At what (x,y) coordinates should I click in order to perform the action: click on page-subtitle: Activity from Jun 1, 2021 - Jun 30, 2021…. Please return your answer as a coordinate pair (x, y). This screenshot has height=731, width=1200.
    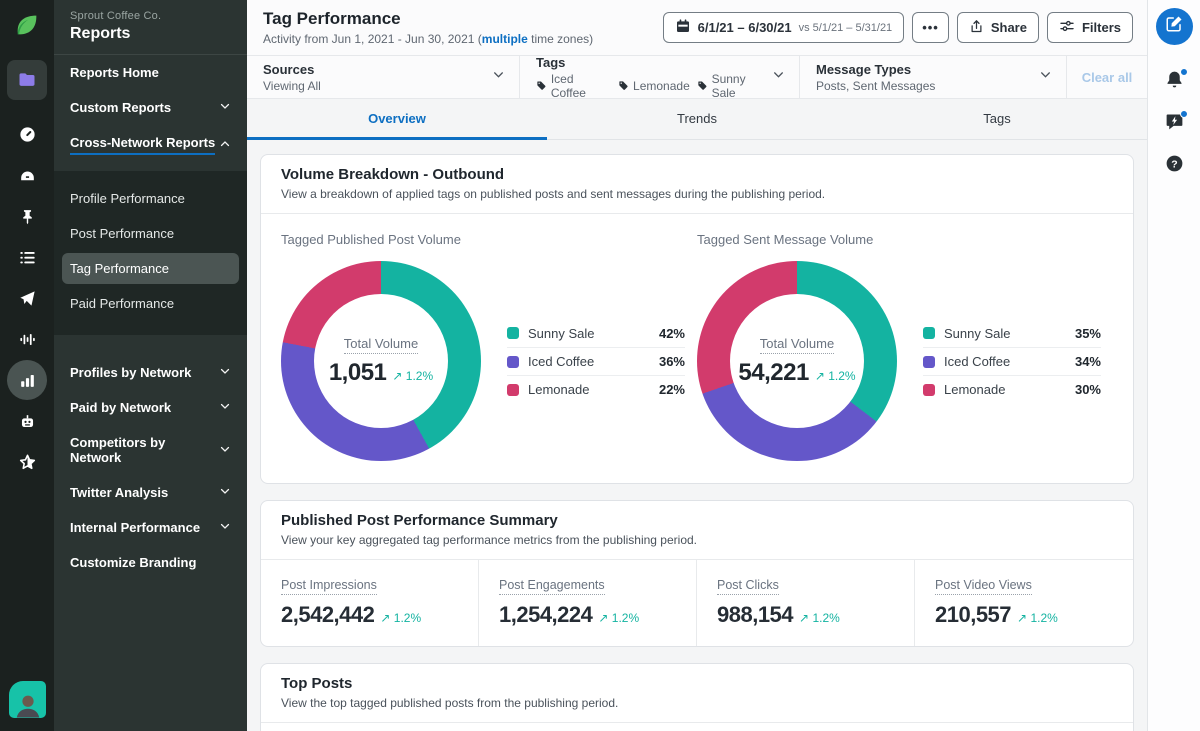
    Looking at the image, I should click on (428, 39).